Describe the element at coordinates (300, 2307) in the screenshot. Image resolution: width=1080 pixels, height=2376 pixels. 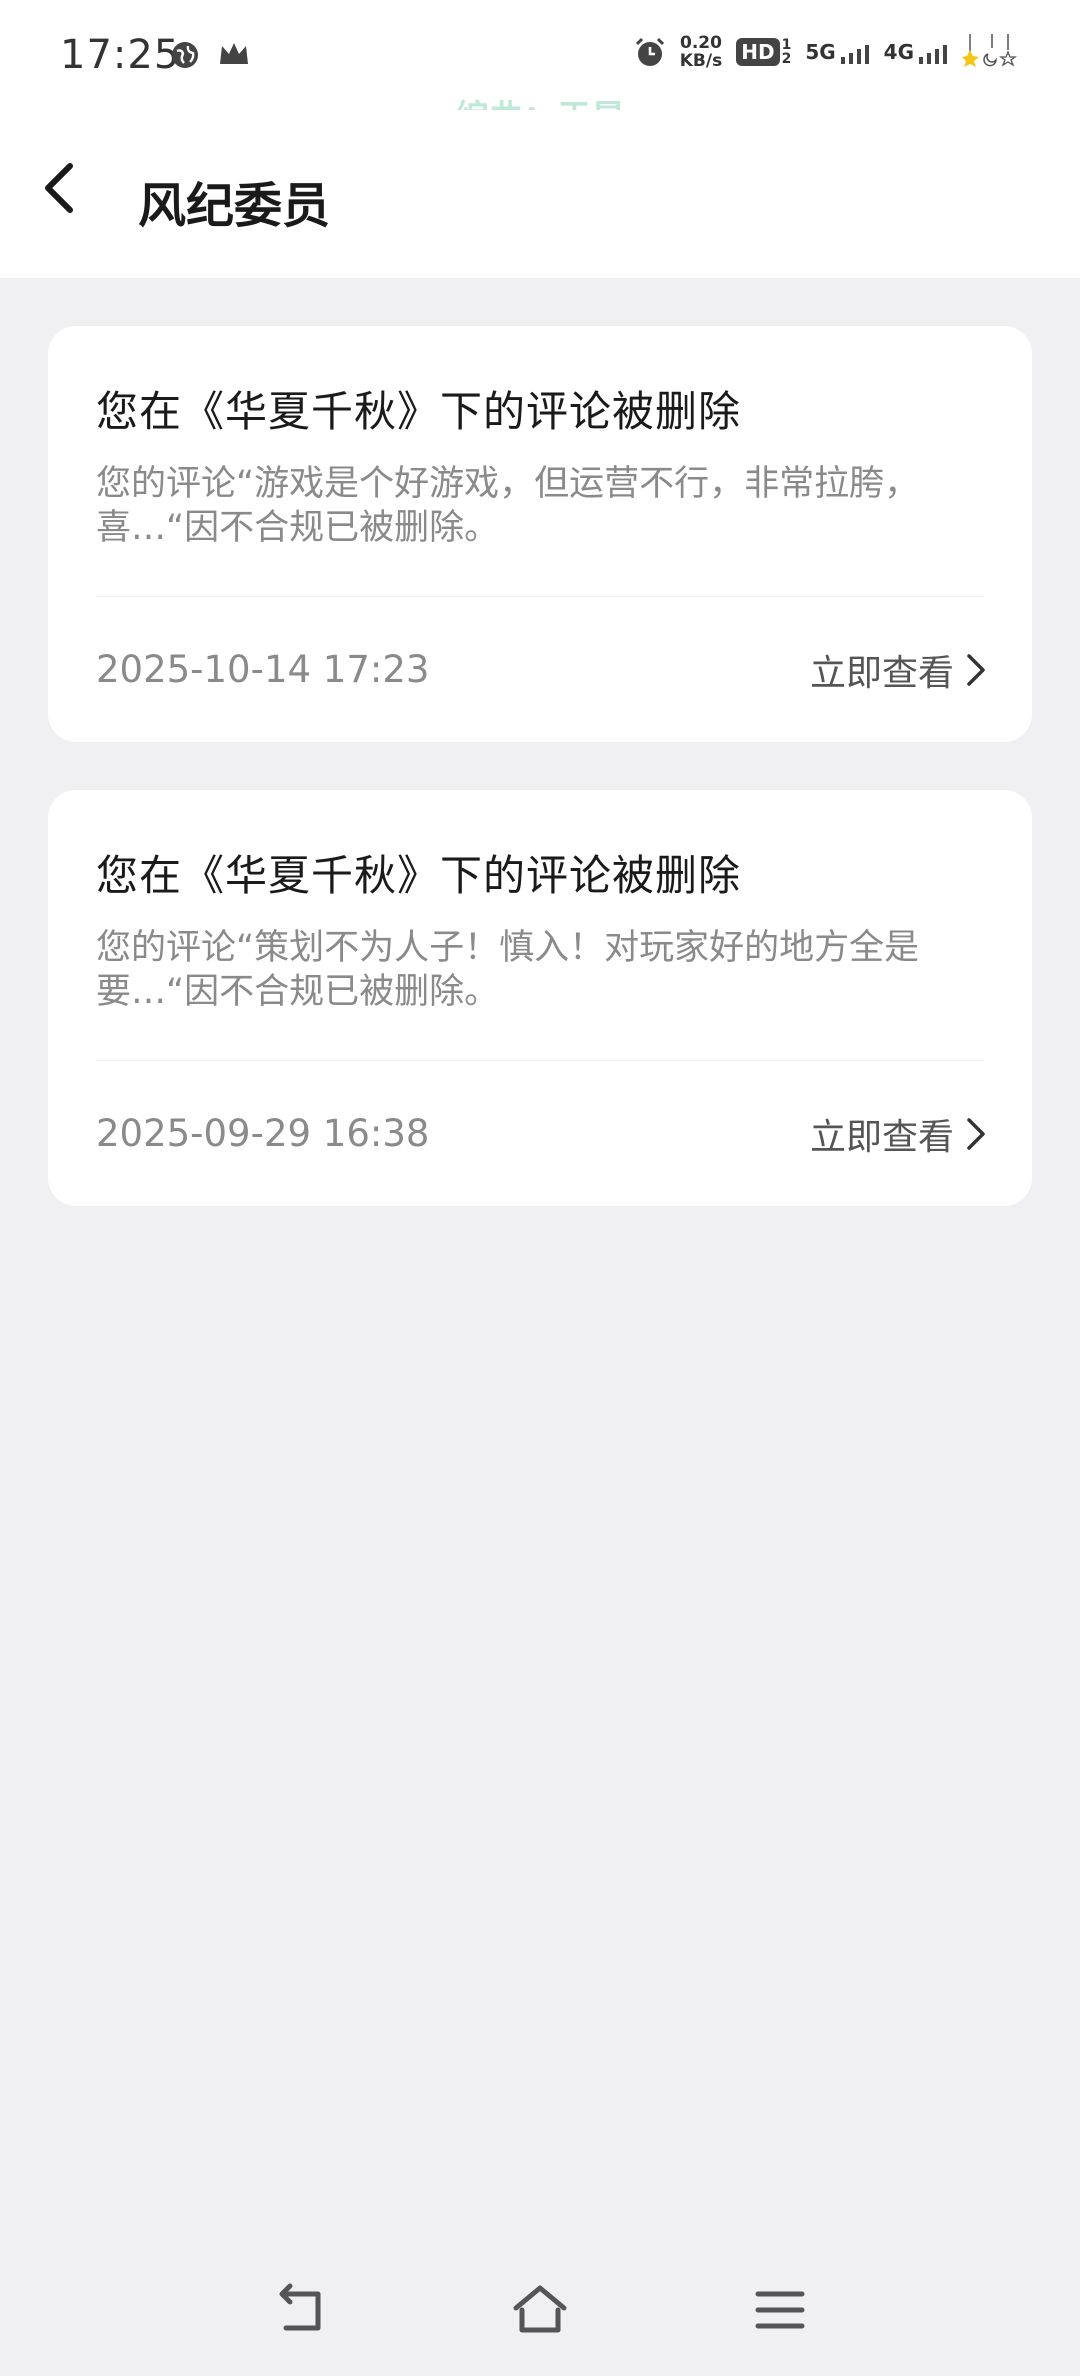
I see `back-nav-icon` at that location.